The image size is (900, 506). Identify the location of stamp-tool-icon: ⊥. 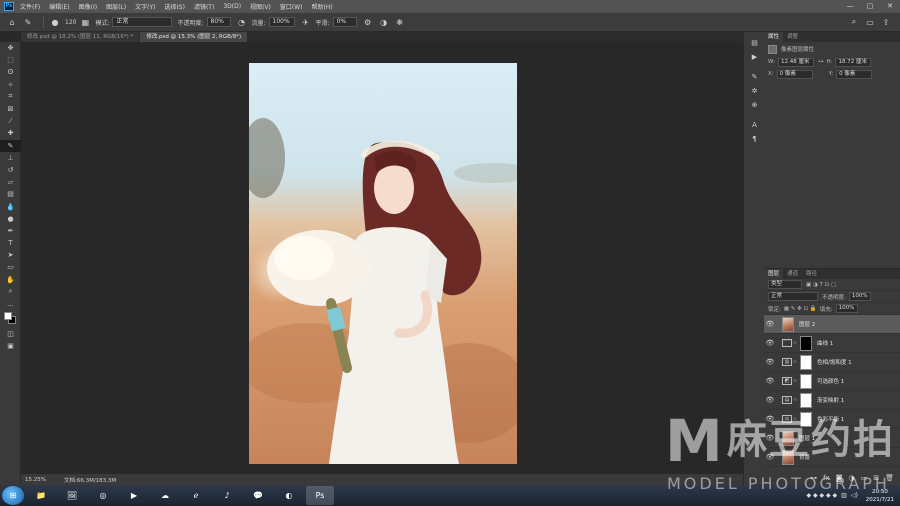
(10, 158).